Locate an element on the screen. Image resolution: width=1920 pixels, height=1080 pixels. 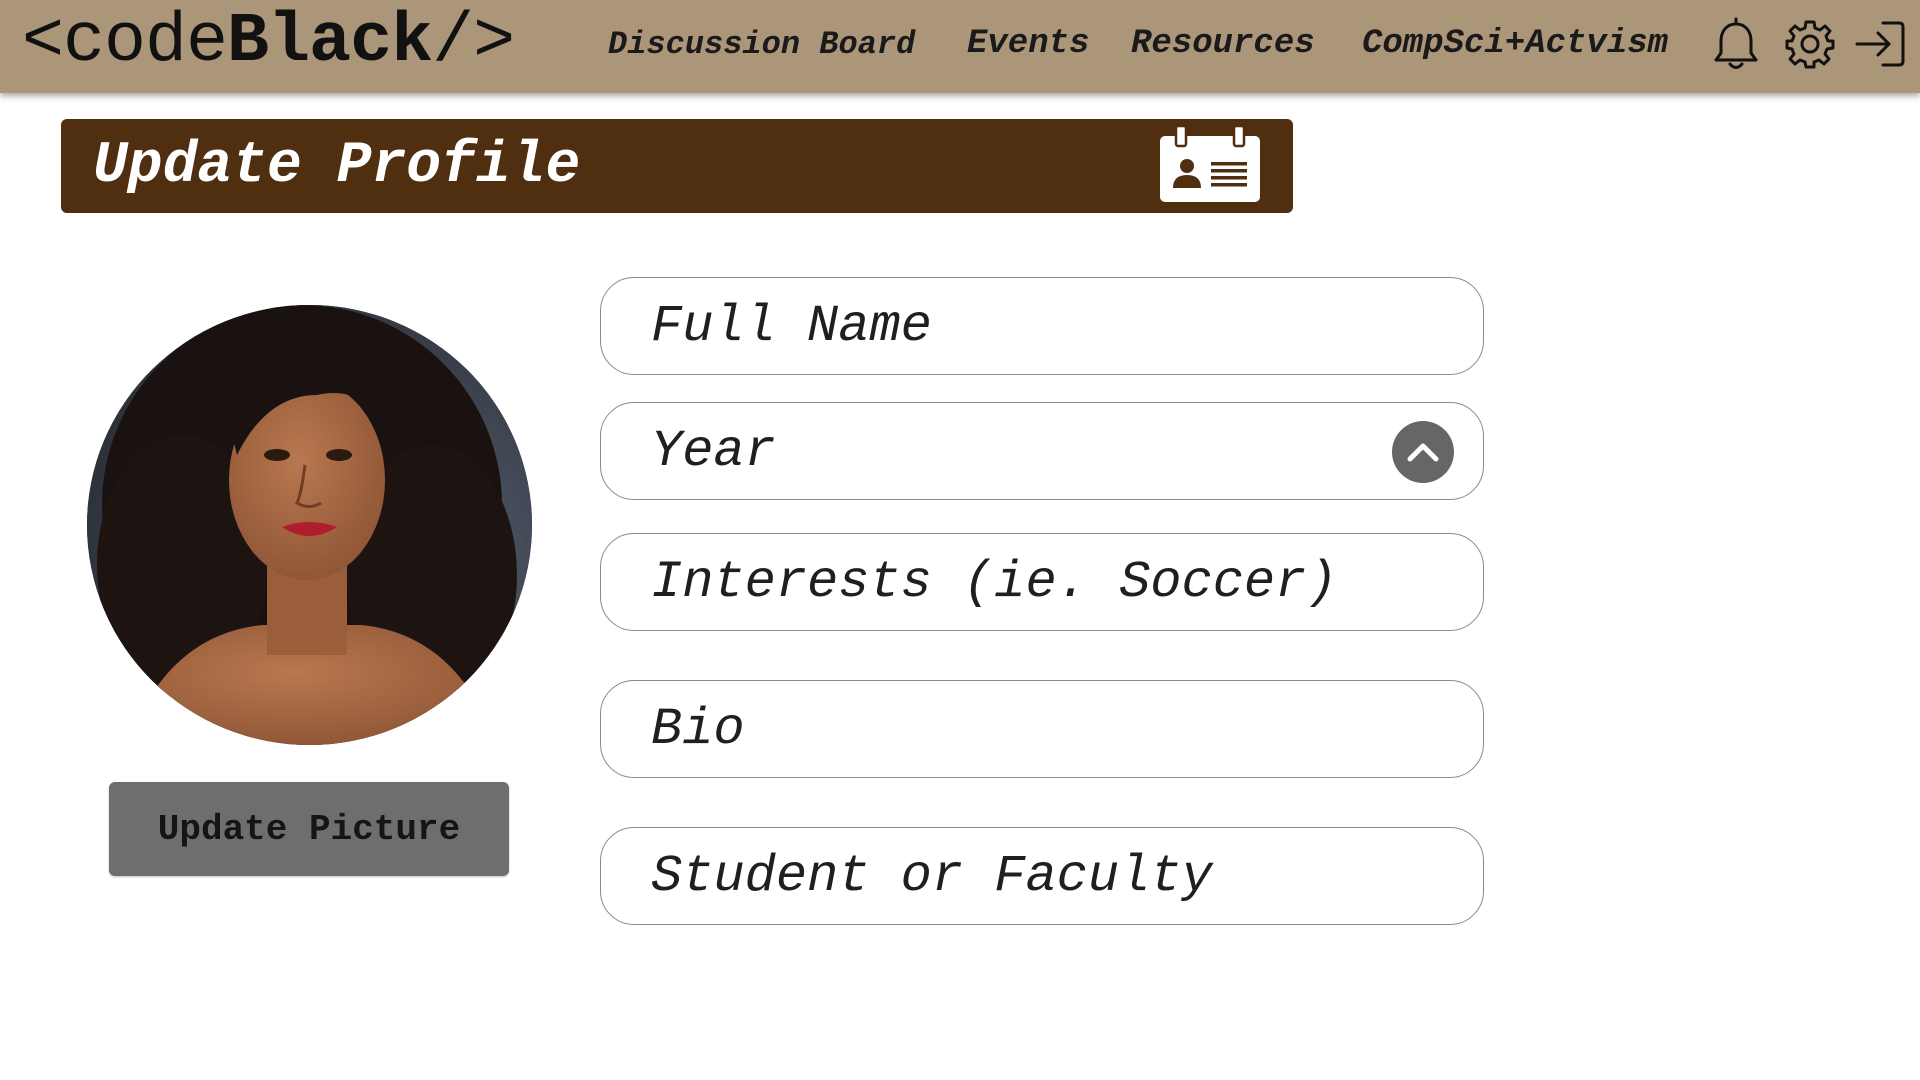
id-badge-icon is located at coordinates (1210, 164).